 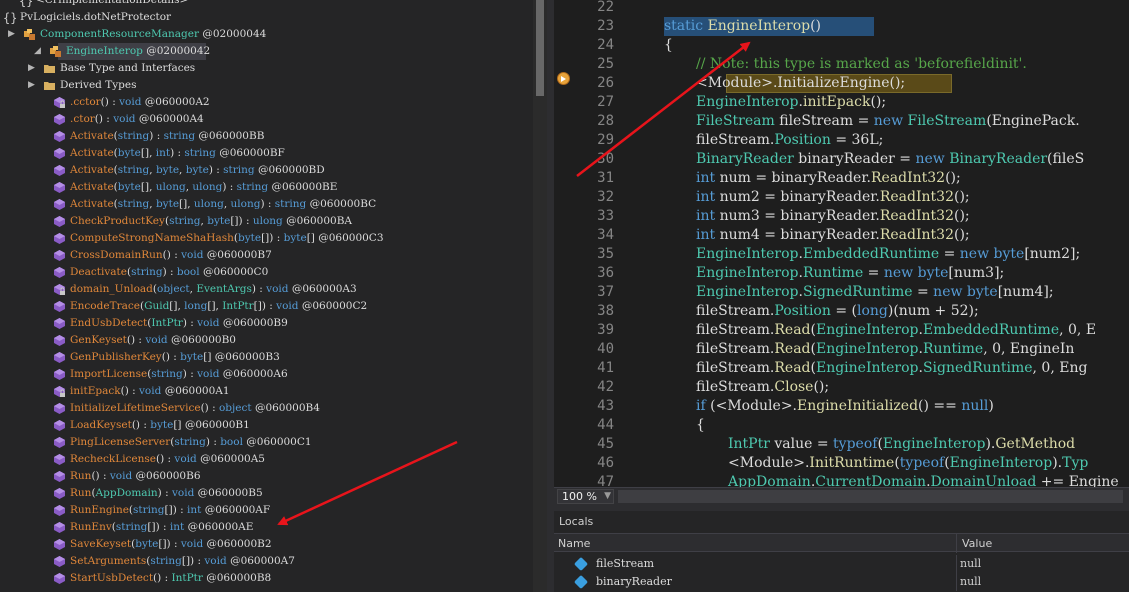 What do you see at coordinates (266, 391) in the screenshot?
I see `tree-node: initEpack() : void @060000A1` at bounding box center [266, 391].